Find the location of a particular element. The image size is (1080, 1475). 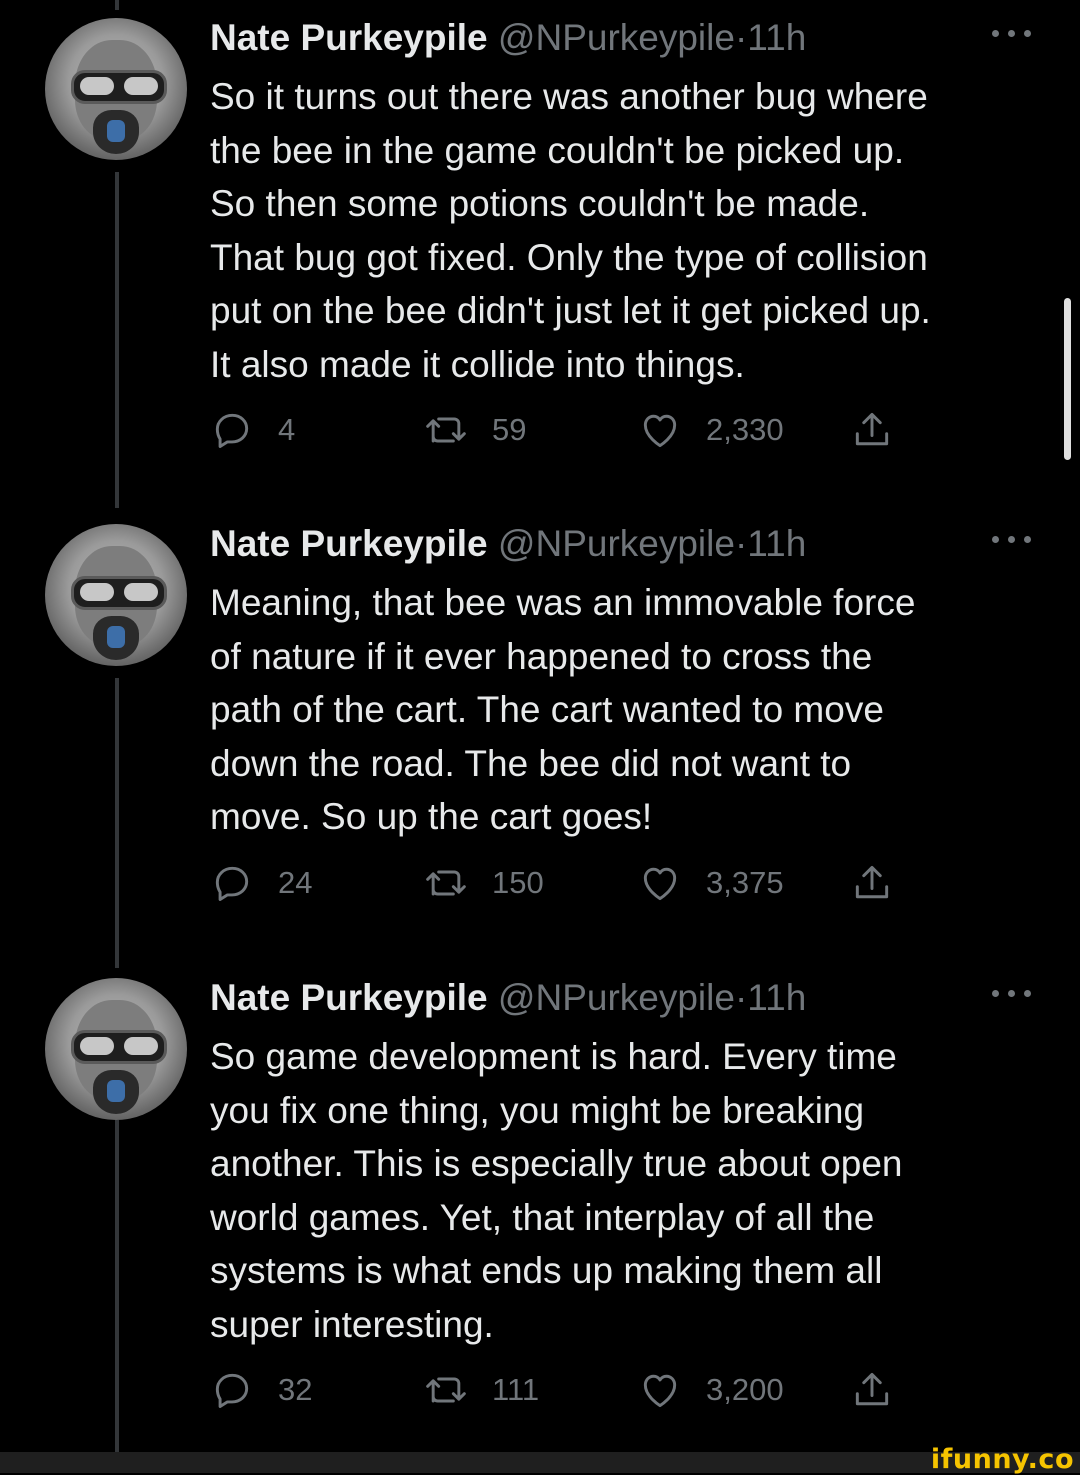

reply-button: 32 is located at coordinates (261, 1390).